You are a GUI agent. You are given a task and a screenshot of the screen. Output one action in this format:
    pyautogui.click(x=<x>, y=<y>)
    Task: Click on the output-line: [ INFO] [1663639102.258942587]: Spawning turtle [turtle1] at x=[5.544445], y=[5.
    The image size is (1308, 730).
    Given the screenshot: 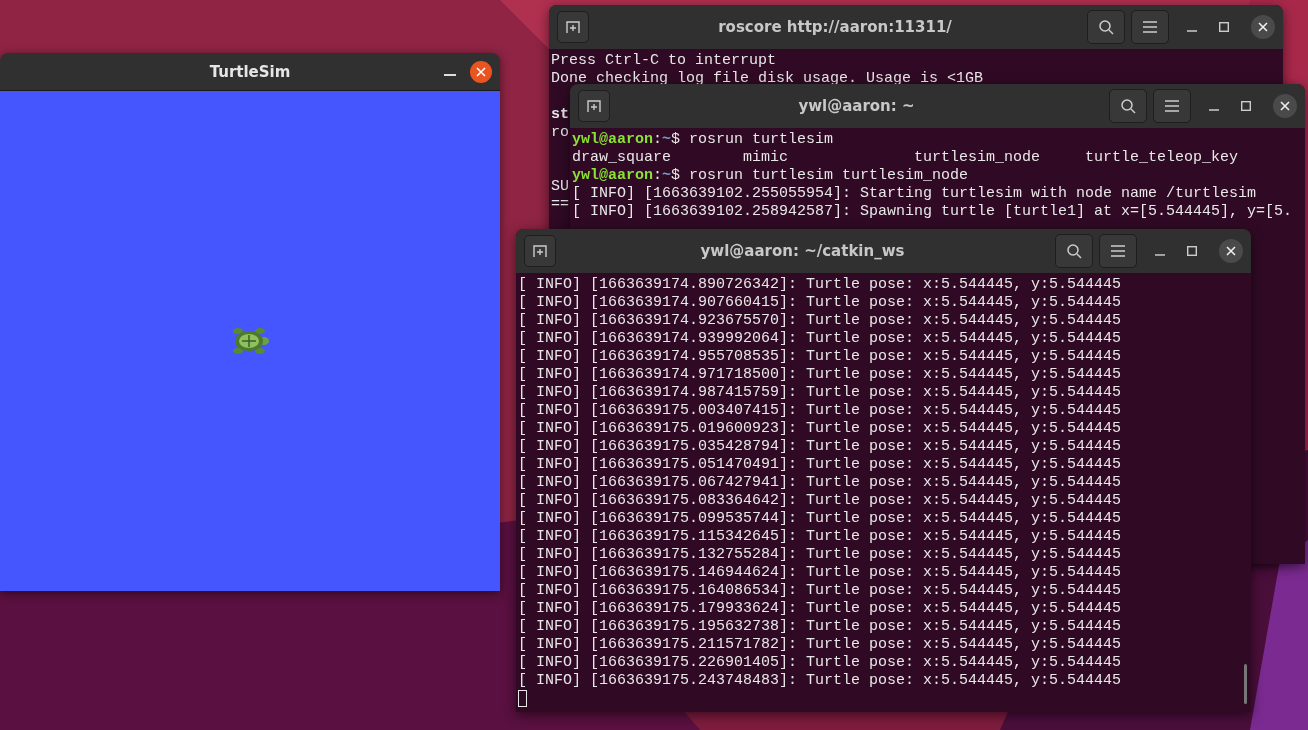 What is the action you would take?
    pyautogui.click(x=932, y=212)
    